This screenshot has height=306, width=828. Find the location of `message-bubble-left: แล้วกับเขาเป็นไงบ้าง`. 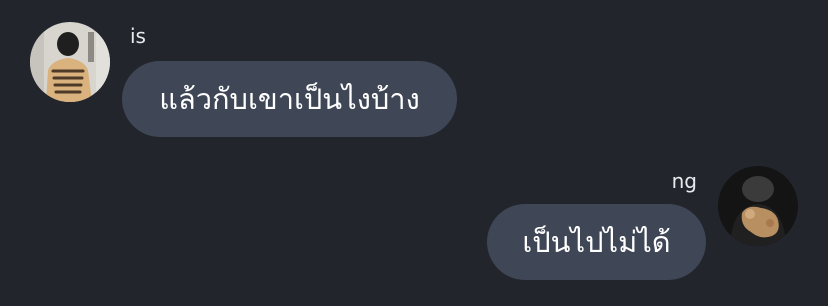

message-bubble-left: แล้วกับเขาเป็นไงบ้าง is located at coordinates (289, 99).